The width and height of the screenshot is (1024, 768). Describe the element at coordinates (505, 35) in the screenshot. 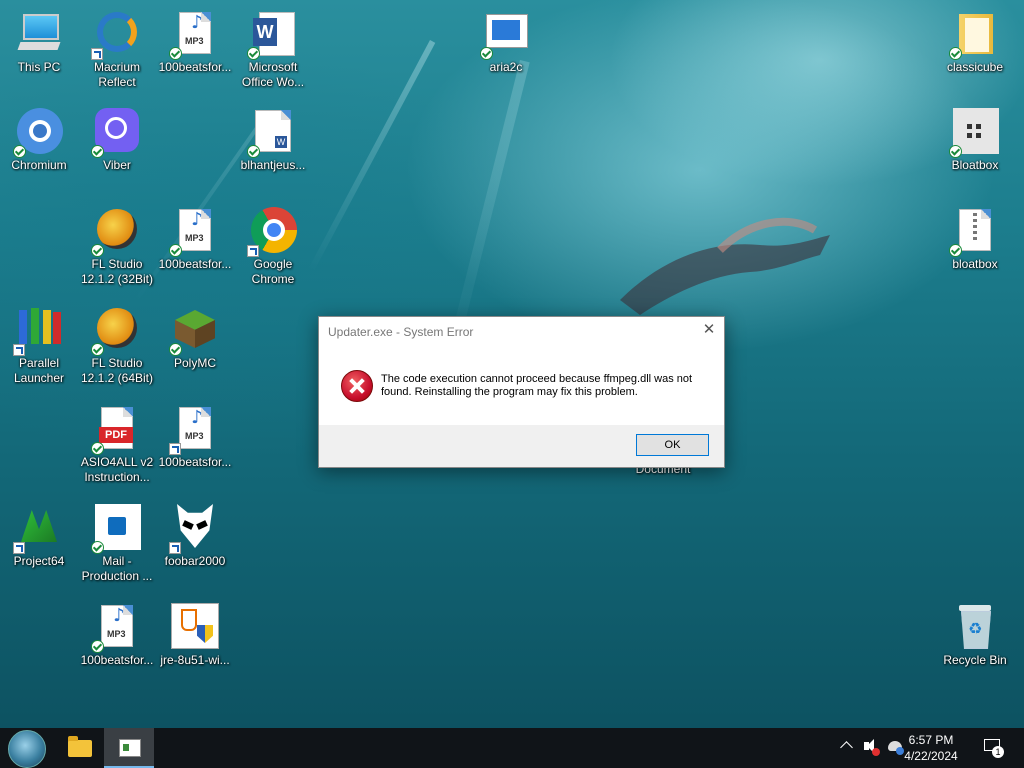

I see `aria2c-icon` at that location.